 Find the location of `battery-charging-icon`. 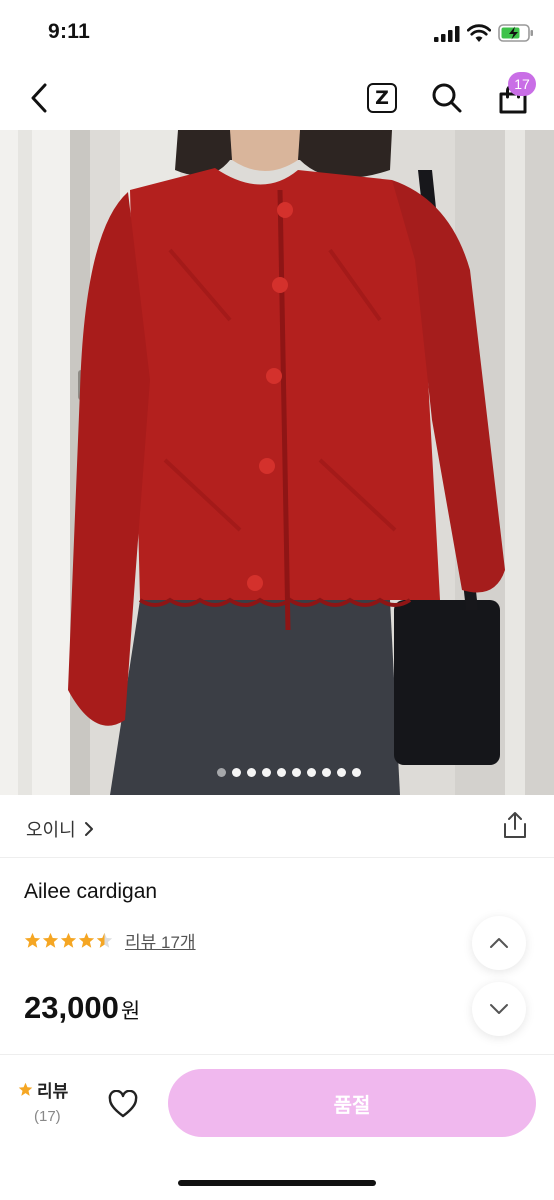

battery-charging-icon is located at coordinates (515, 33).